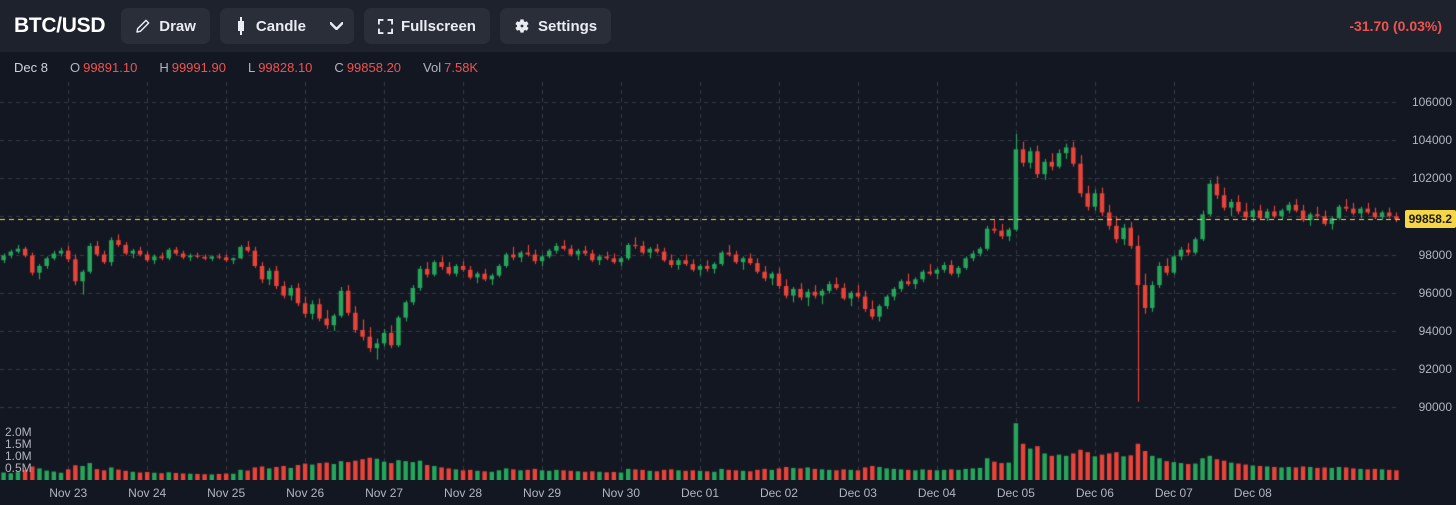 The image size is (1456, 505). Describe the element at coordinates (1431, 101) in the screenshot. I see `price-axis-label: 106000` at that location.